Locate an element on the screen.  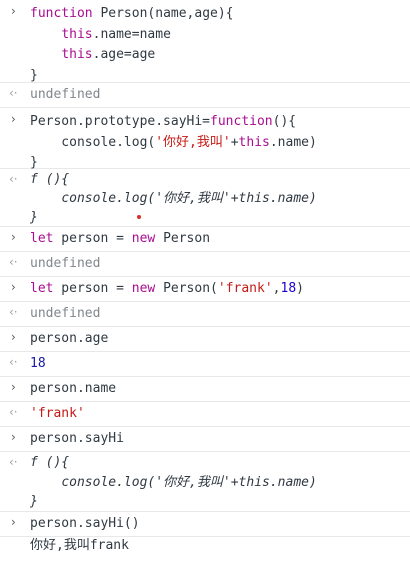
code-line: person.sayHi() is located at coordinates (85, 523).